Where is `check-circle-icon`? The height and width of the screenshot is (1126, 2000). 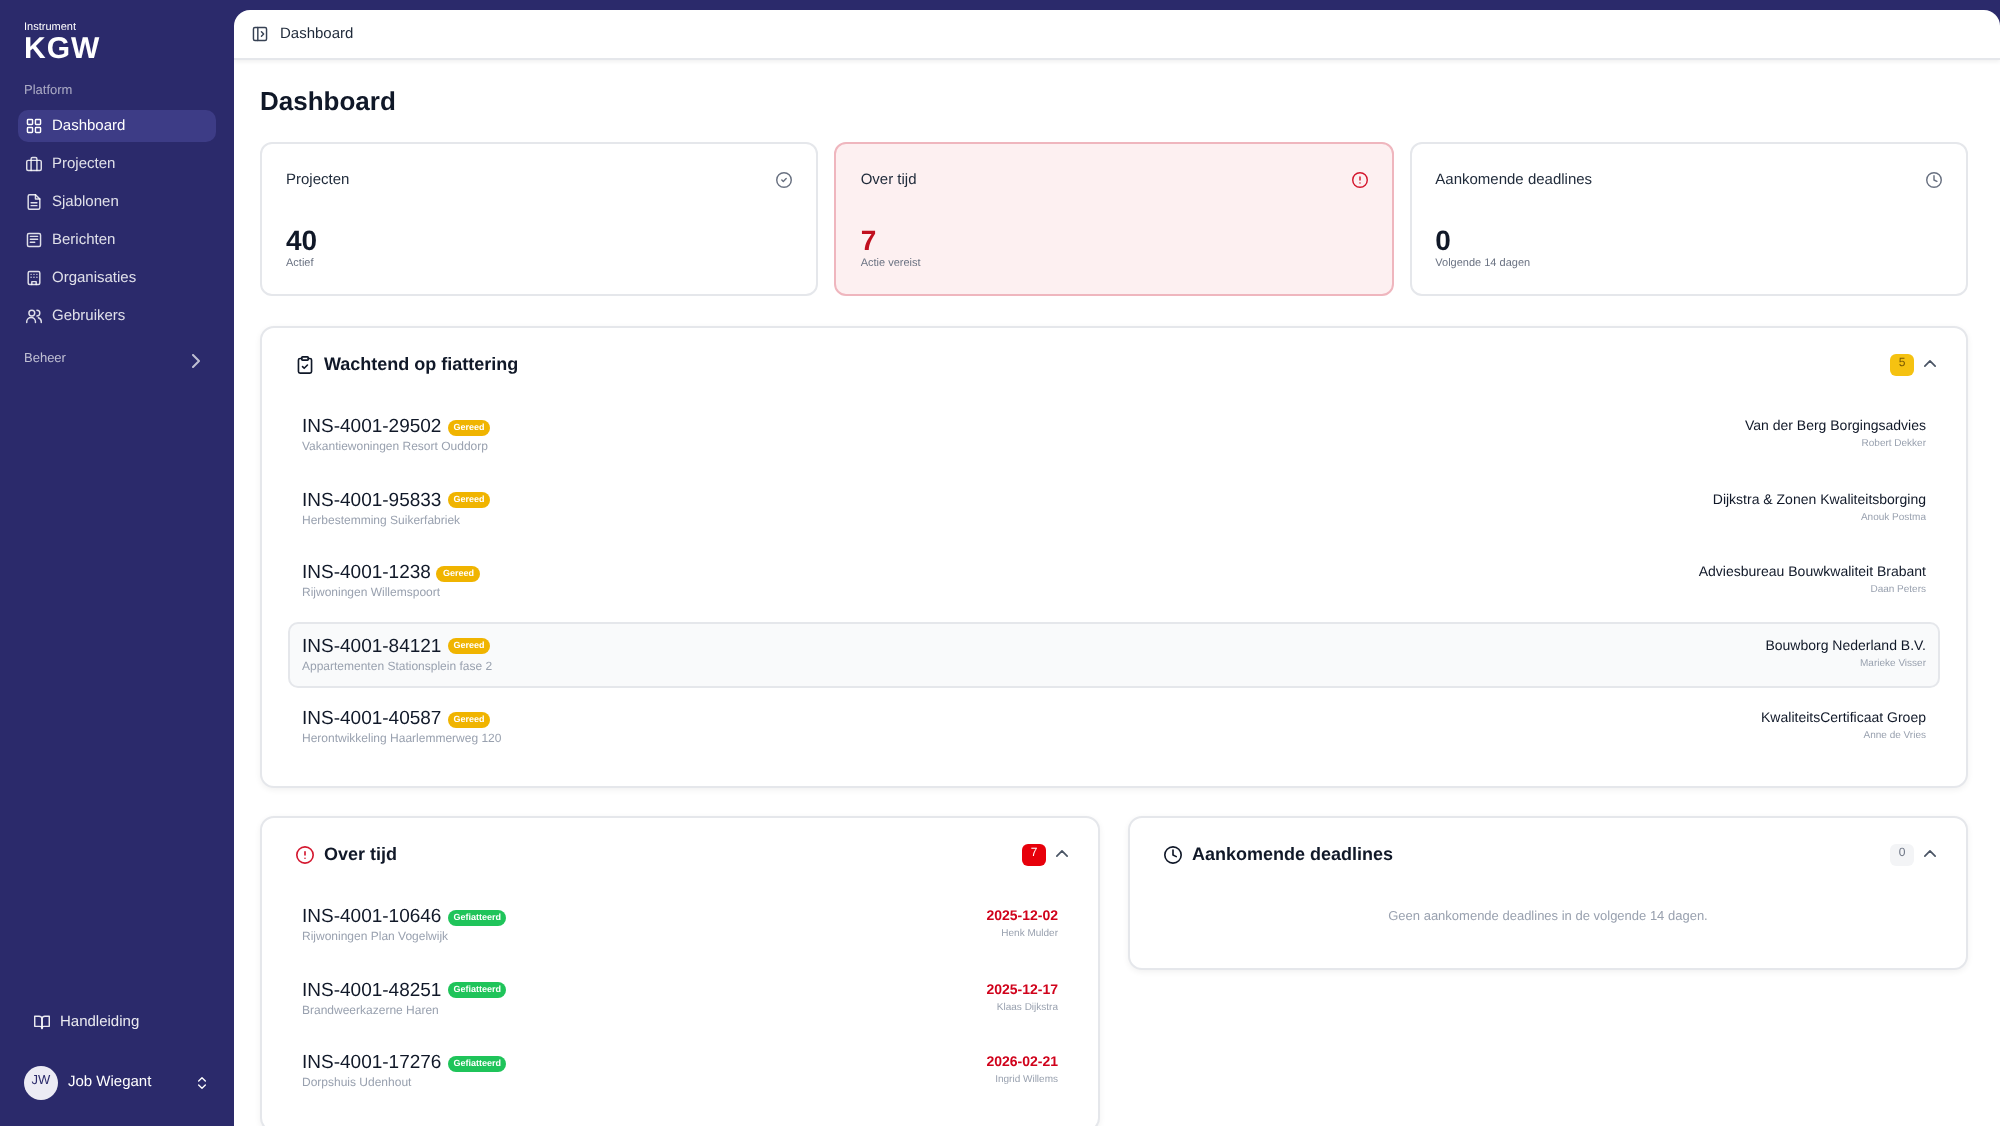
check-circle-icon is located at coordinates (784, 180).